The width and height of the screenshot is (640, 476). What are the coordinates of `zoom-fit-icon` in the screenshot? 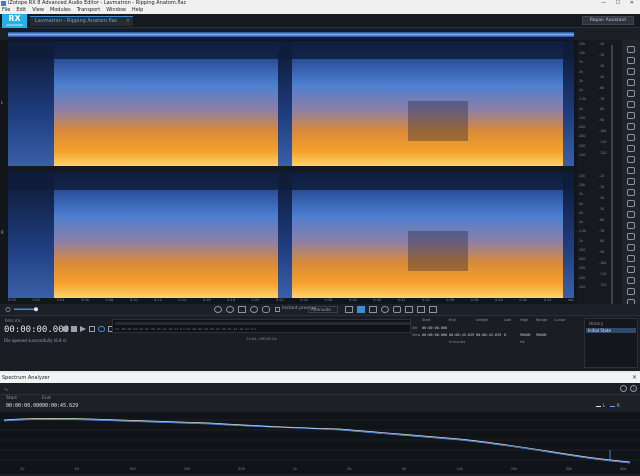 It's located at (242, 309).